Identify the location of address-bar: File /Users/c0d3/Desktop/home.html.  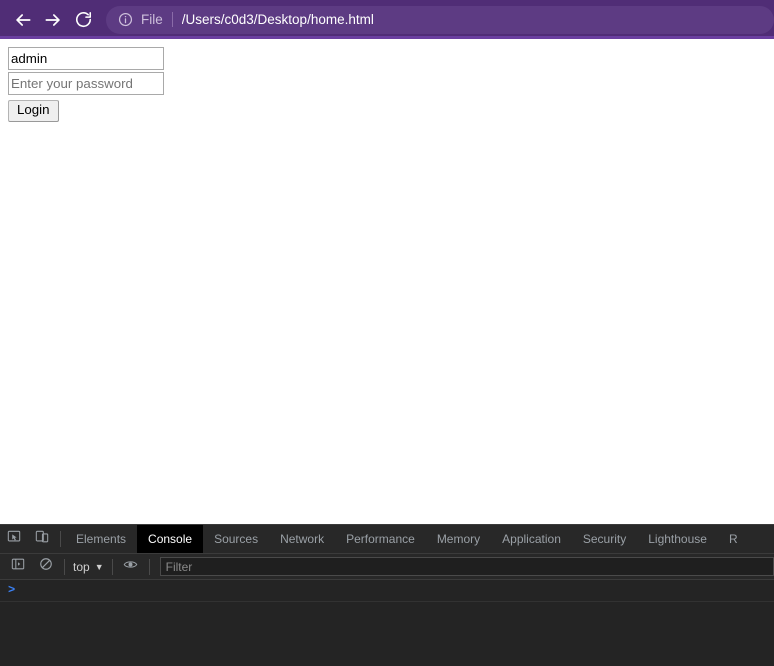
(440, 19).